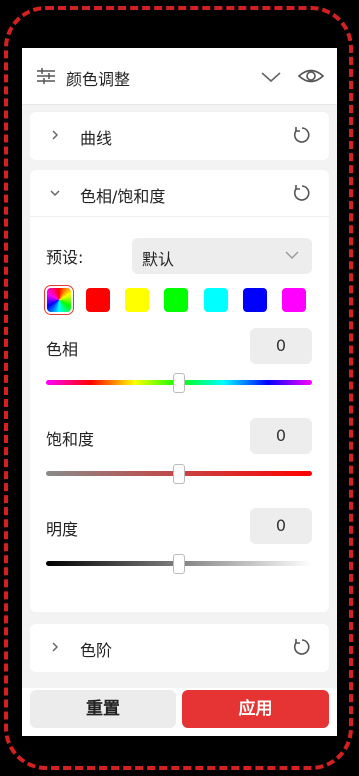 This screenshot has height=776, width=359. What do you see at coordinates (179, 564) in the screenshot?
I see `lightness-slider-thumb` at bounding box center [179, 564].